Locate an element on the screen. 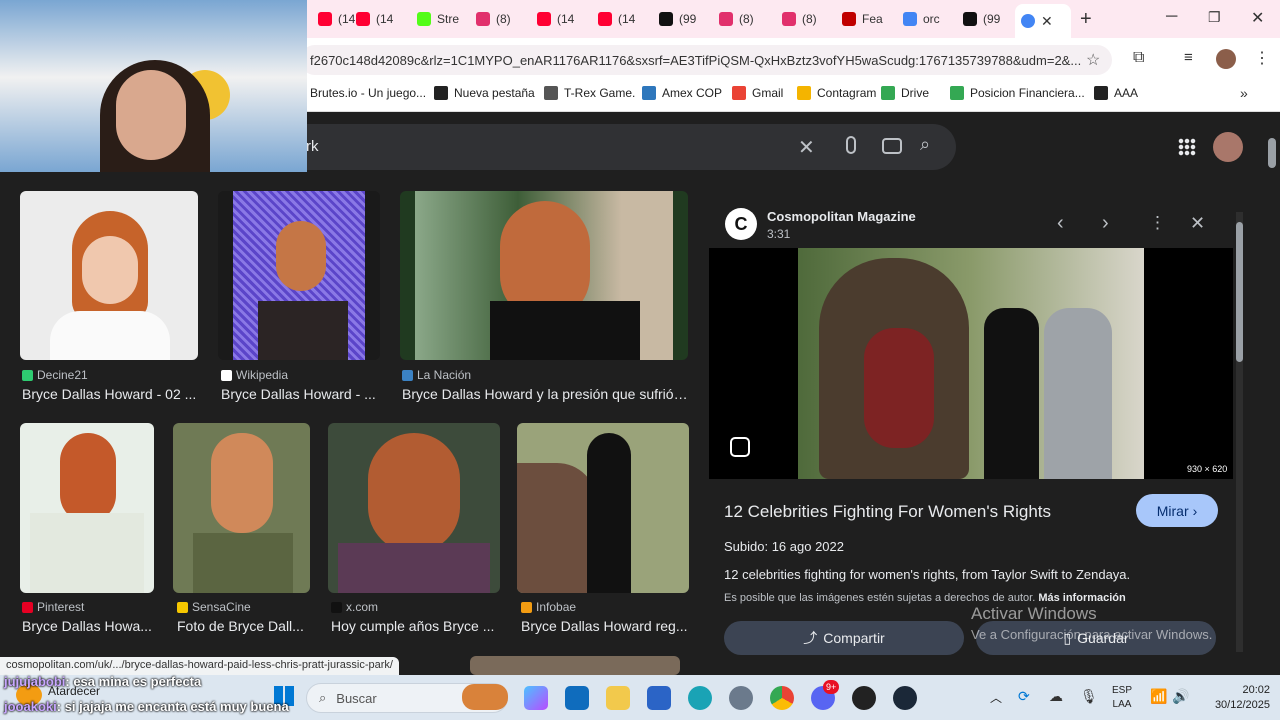 The height and width of the screenshot is (720, 1280). tab-favicon-icon is located at coordinates (424, 19).